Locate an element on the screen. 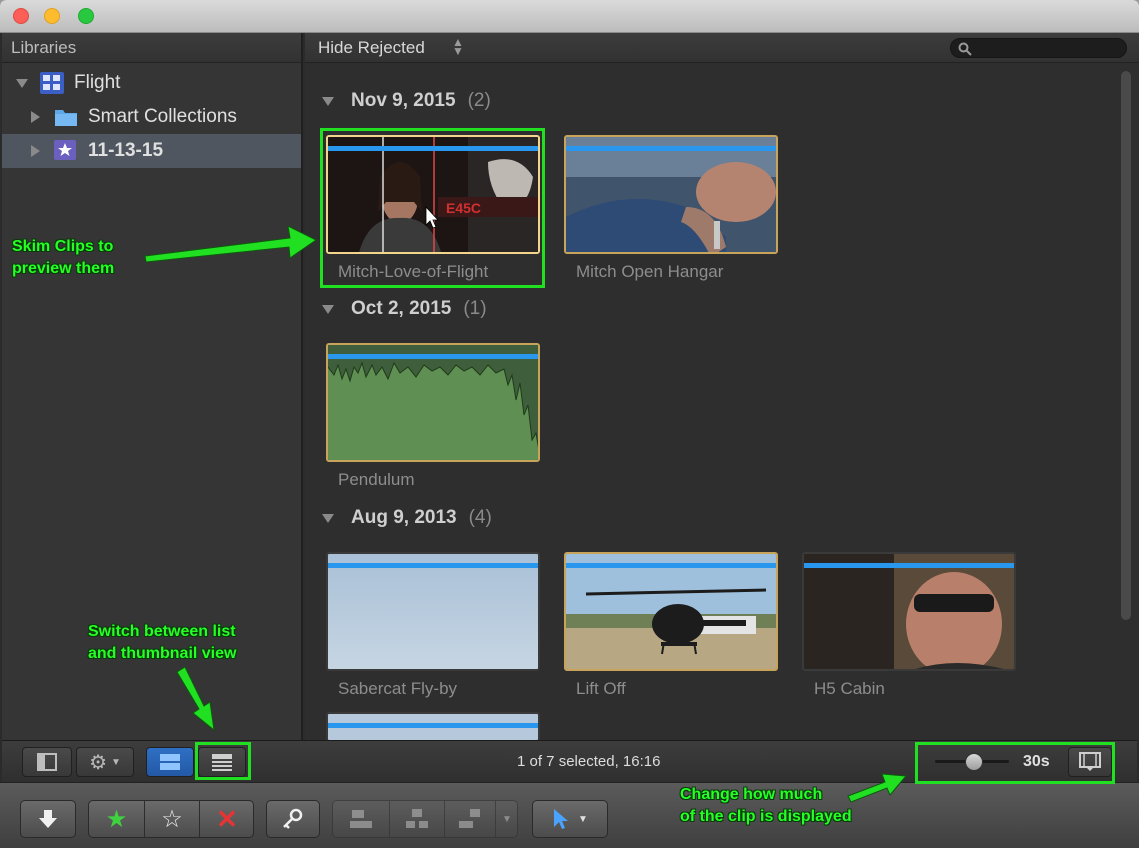  sidebar-header: Libraries is located at coordinates (151, 48).